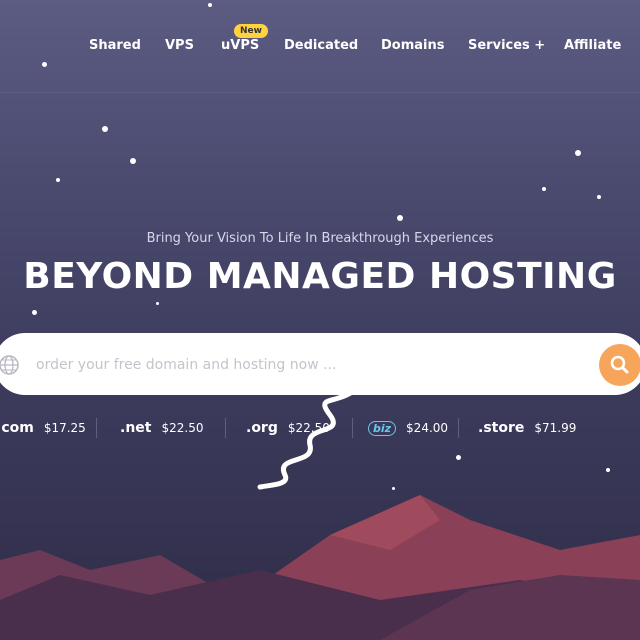 Image resolution: width=640 pixels, height=640 pixels. I want to click on tld-item-biz: biz $24.00, so click(408, 428).